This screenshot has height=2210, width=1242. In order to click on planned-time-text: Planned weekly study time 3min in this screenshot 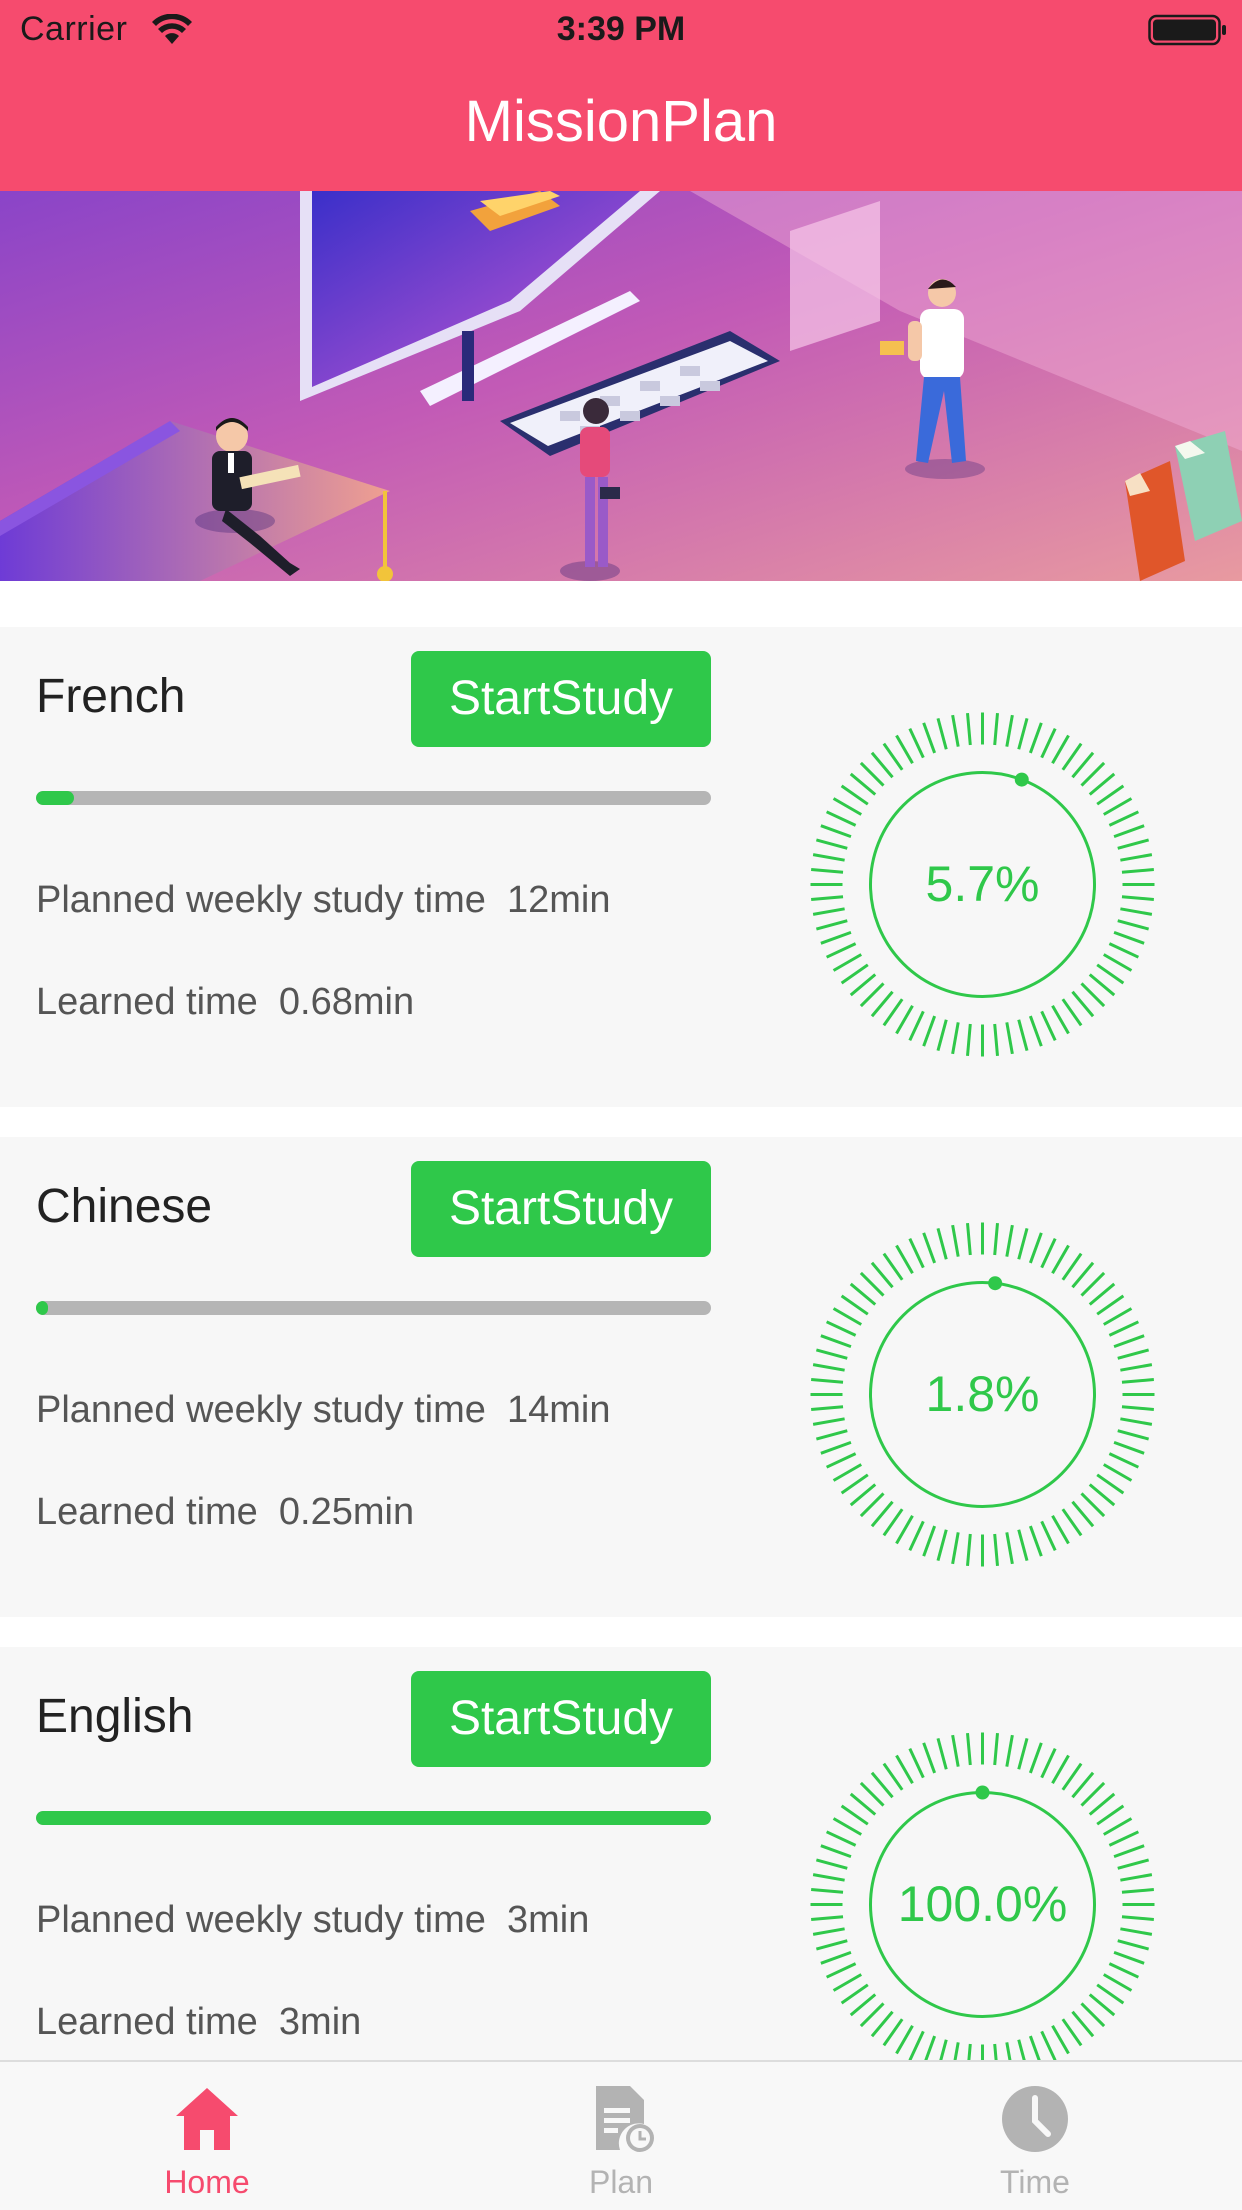, I will do `click(313, 1920)`.